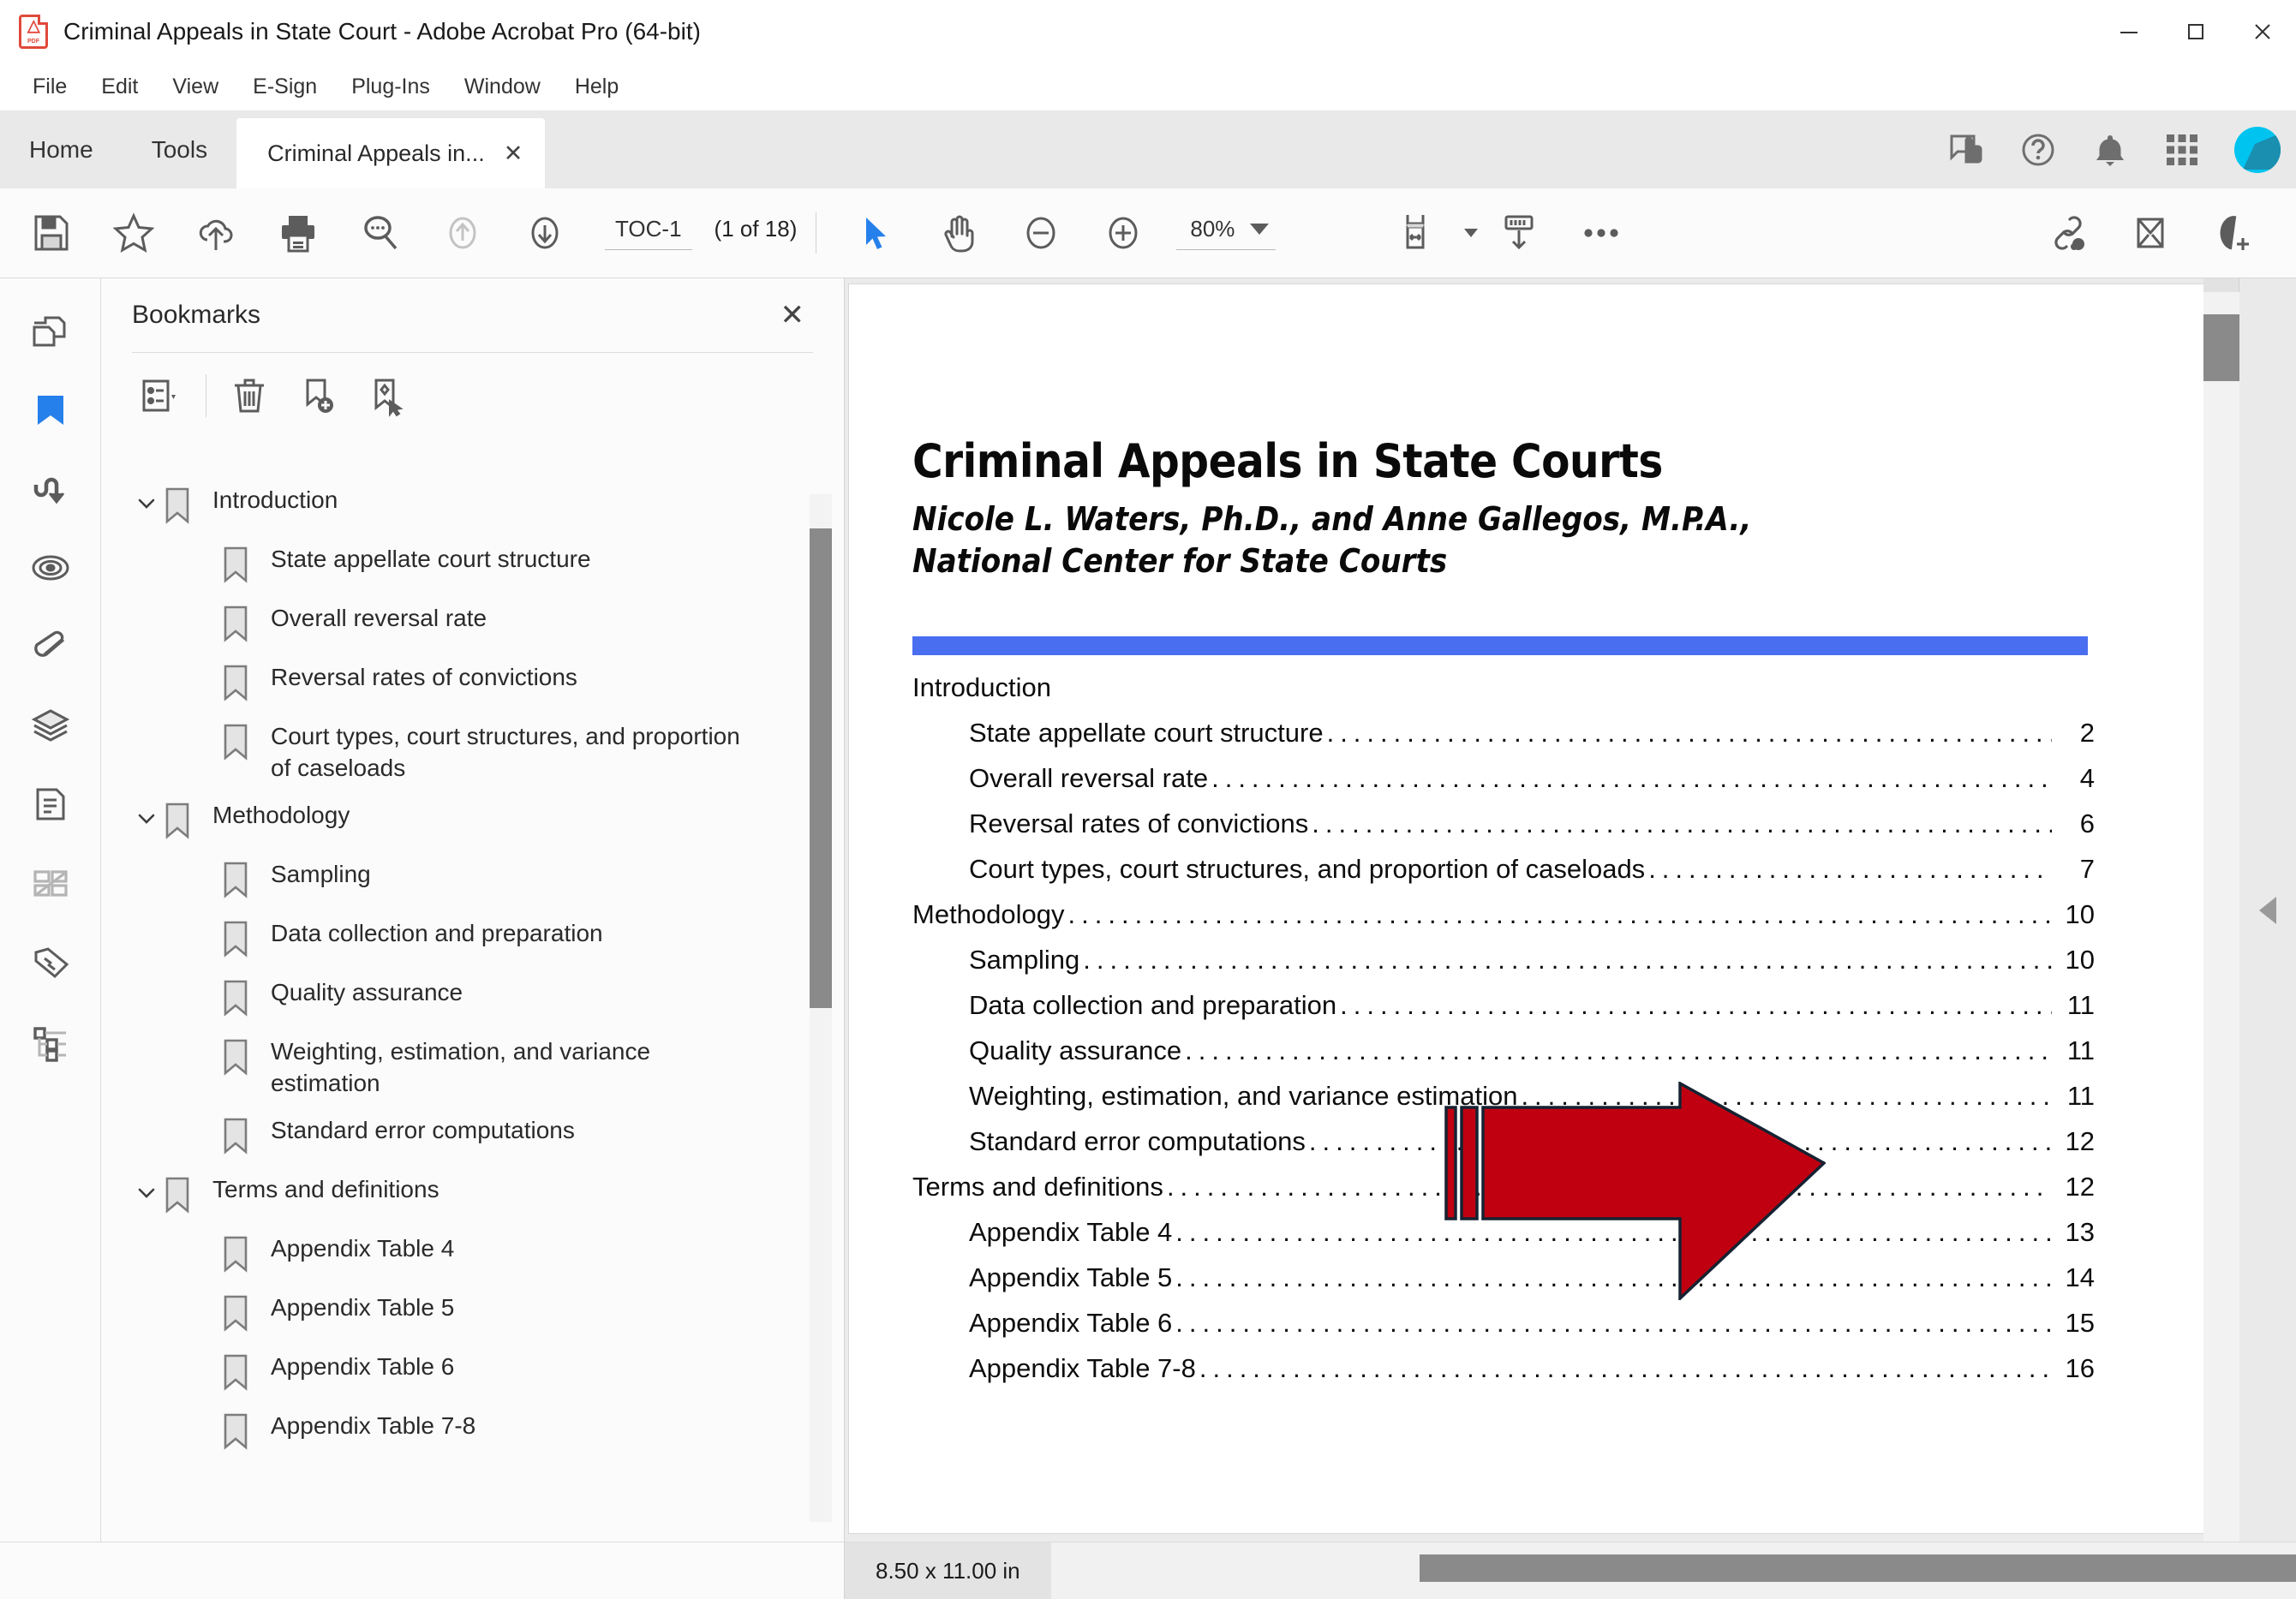 Image resolution: width=2296 pixels, height=1599 pixels. Describe the element at coordinates (50, 568) in the screenshot. I see `destinations-icon` at that location.